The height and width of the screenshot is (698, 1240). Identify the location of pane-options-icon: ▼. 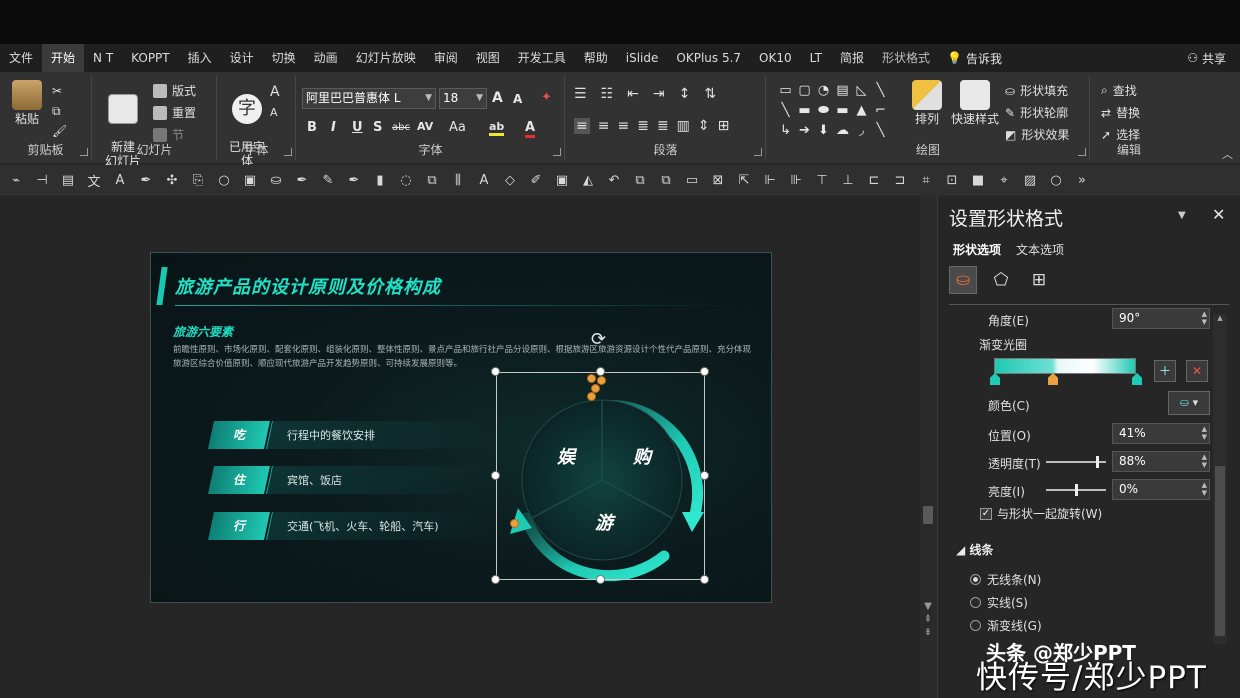
(1182, 215).